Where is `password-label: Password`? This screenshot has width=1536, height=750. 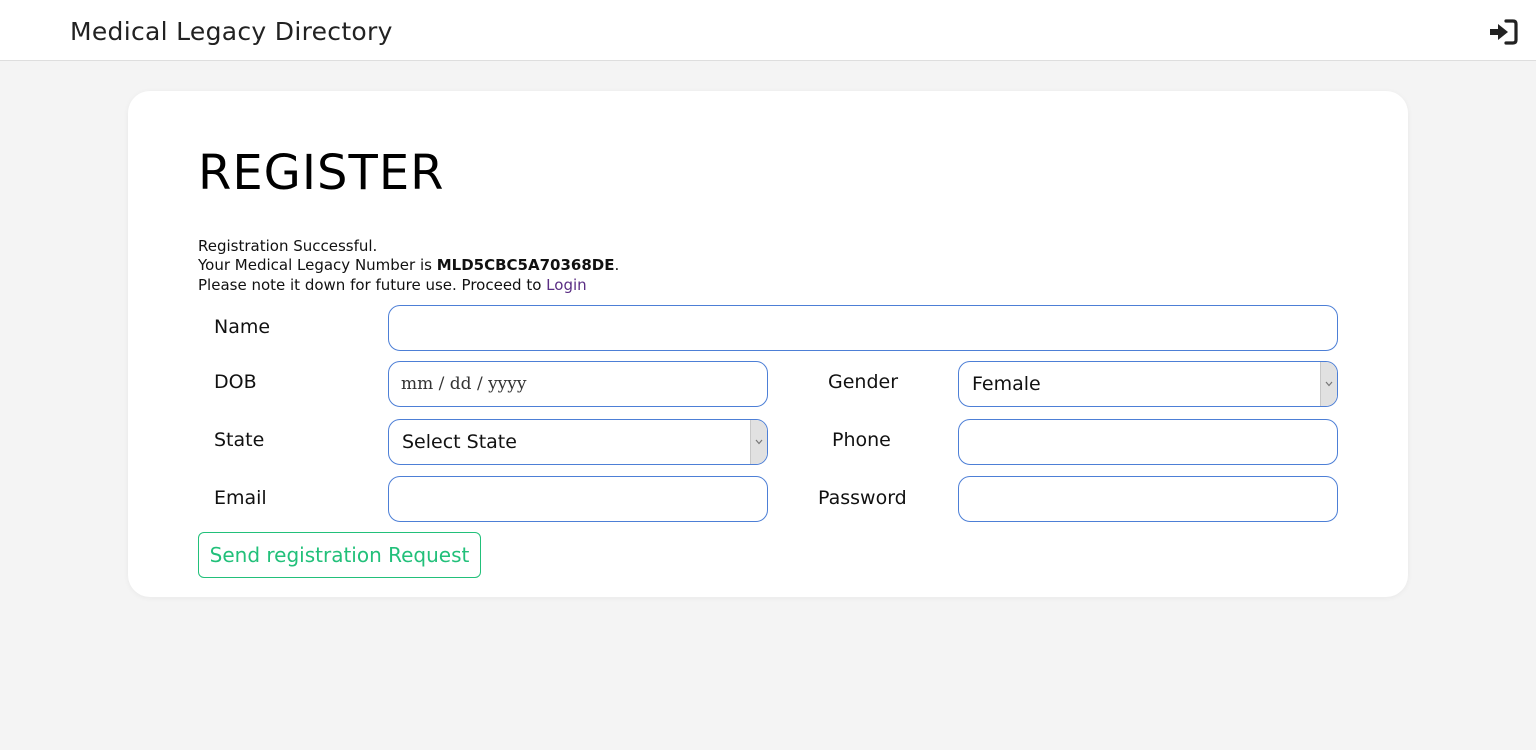 password-label: Password is located at coordinates (862, 498).